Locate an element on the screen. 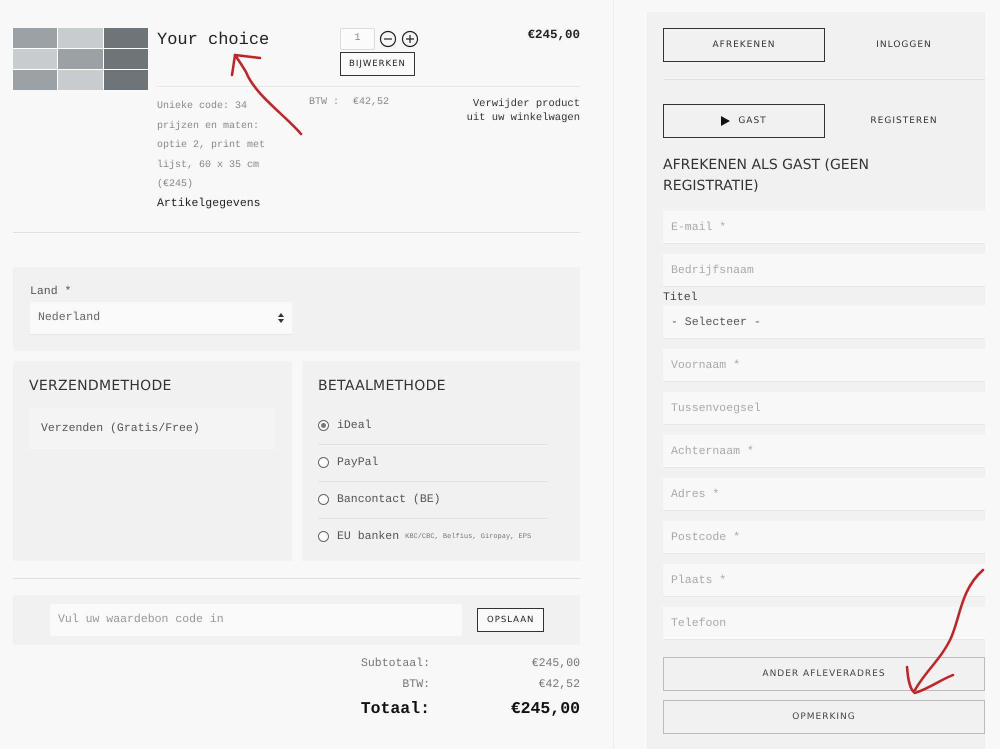 The image size is (1000, 749). product-price: €245,00 is located at coordinates (553, 36).